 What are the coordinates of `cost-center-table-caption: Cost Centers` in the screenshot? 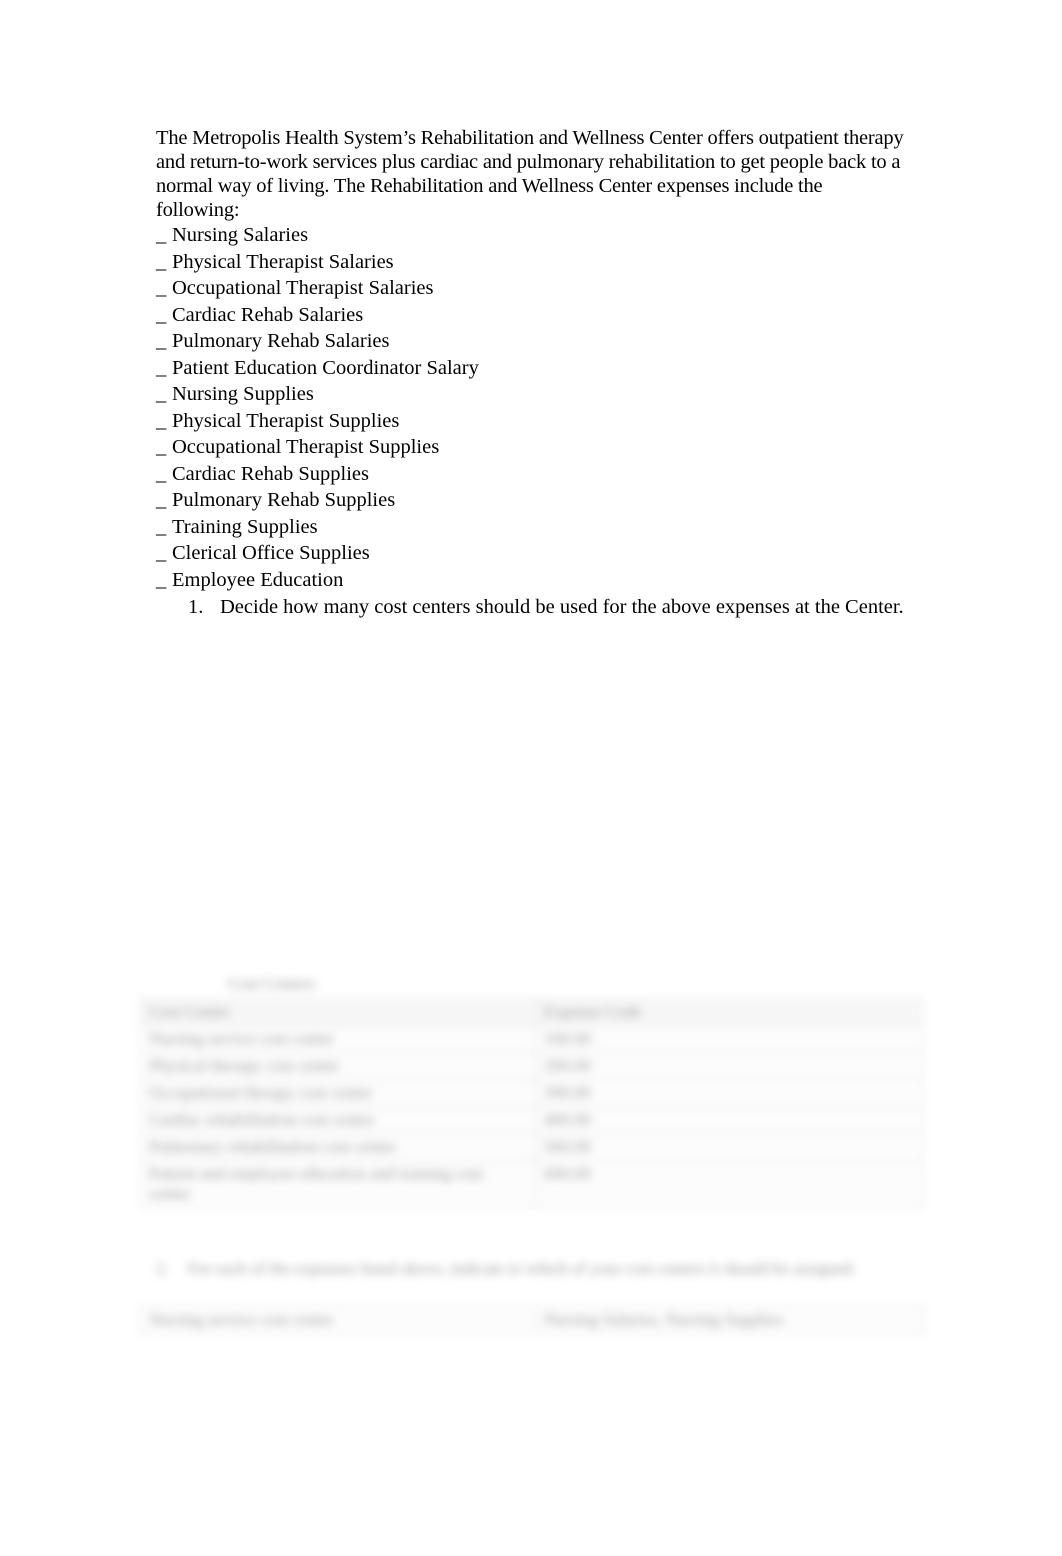 It's located at (272, 983).